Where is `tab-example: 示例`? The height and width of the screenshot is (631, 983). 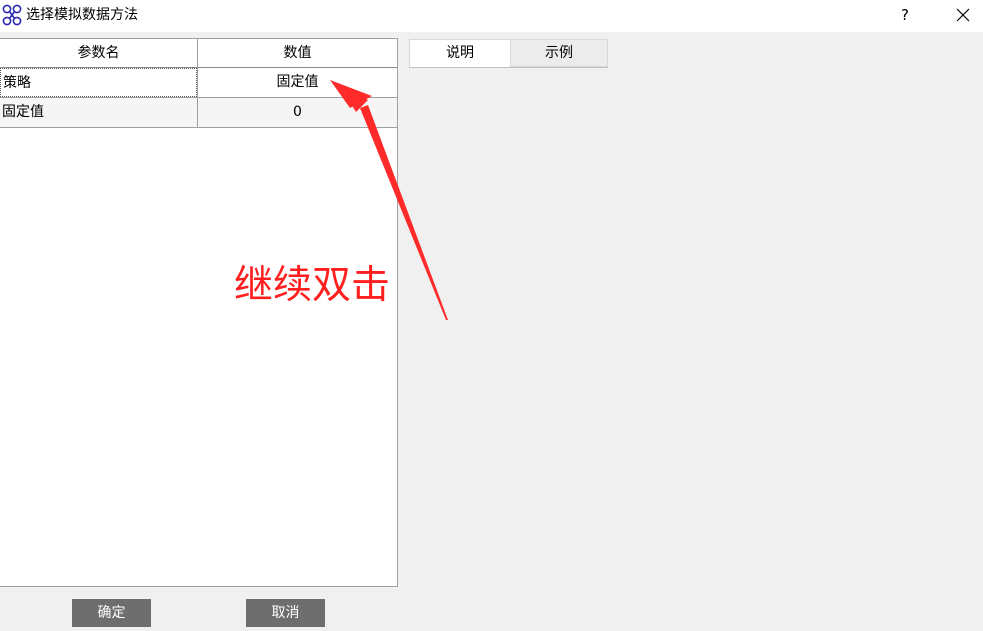 tab-example: 示例 is located at coordinates (559, 53).